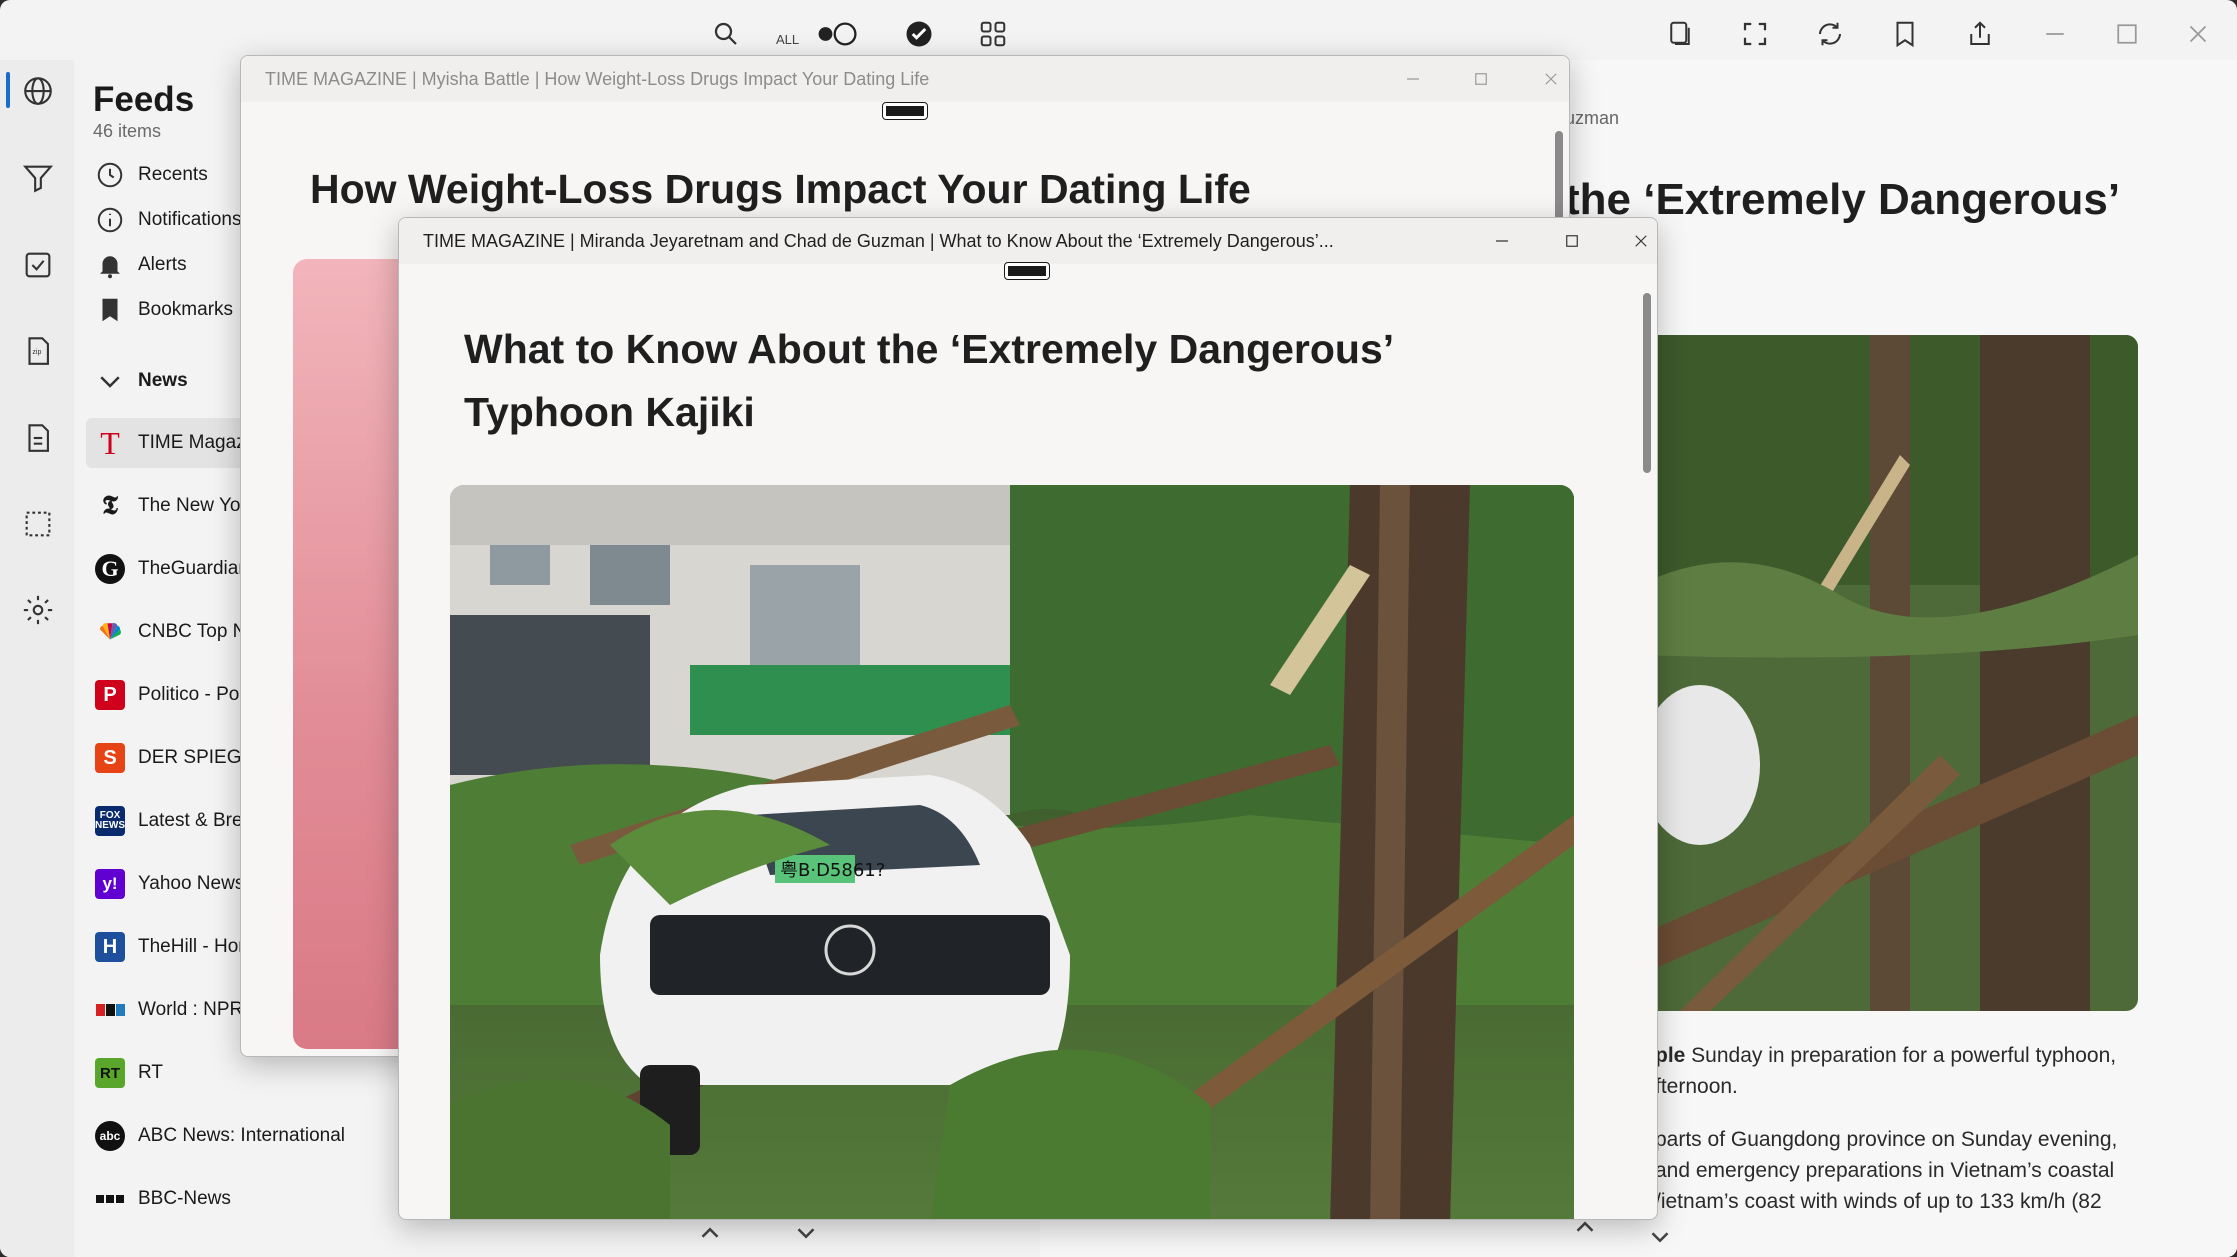  What do you see at coordinates (38, 524) in the screenshot?
I see `selection-icon` at bounding box center [38, 524].